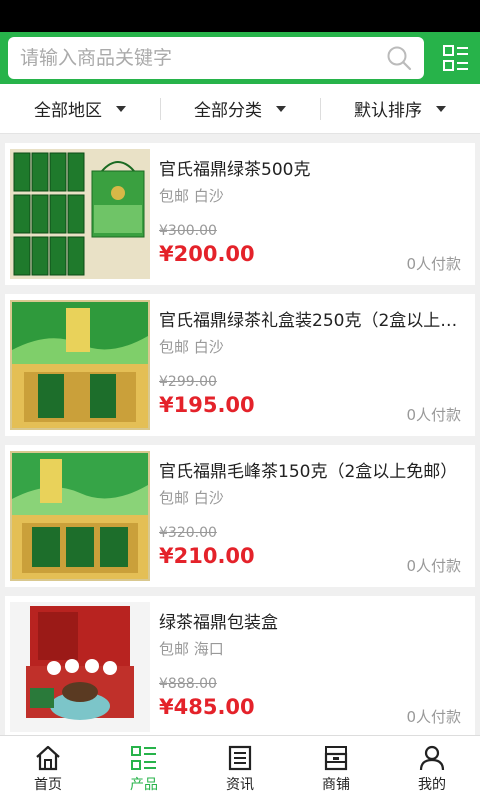 The image size is (480, 800). I want to click on original-price: ¥888.00, so click(188, 684).